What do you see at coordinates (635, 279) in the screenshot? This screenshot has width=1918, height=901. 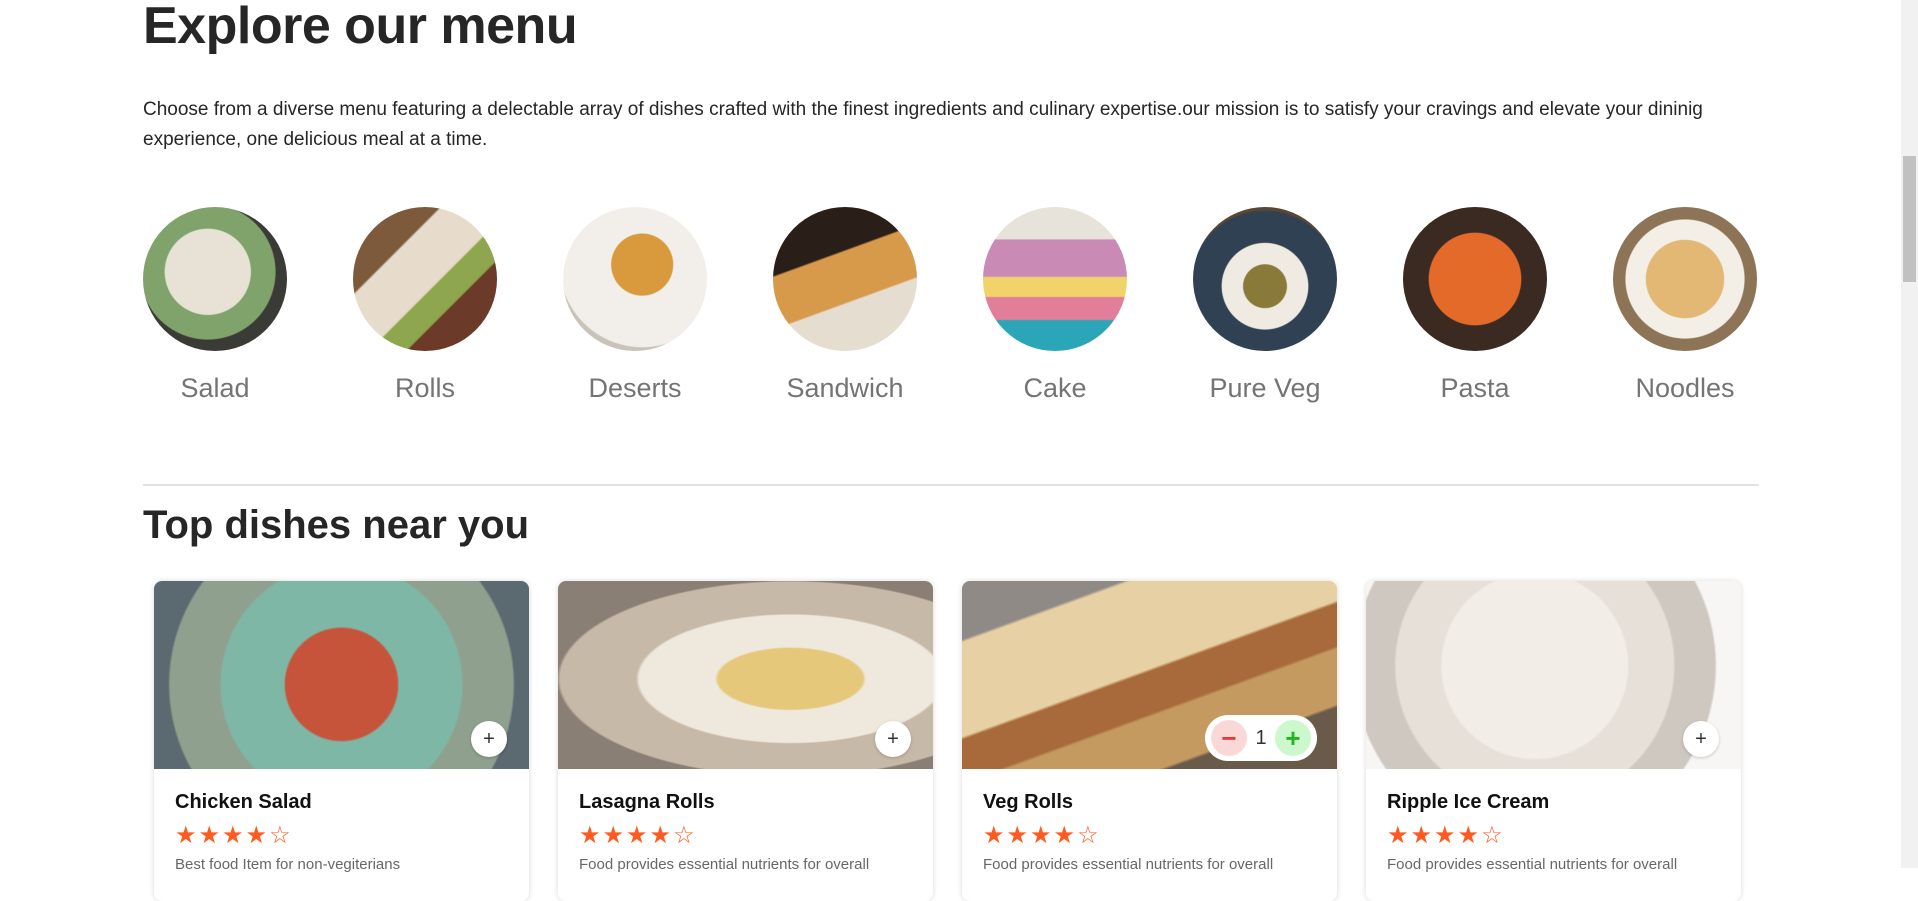 I see `menu-image-deserts` at bounding box center [635, 279].